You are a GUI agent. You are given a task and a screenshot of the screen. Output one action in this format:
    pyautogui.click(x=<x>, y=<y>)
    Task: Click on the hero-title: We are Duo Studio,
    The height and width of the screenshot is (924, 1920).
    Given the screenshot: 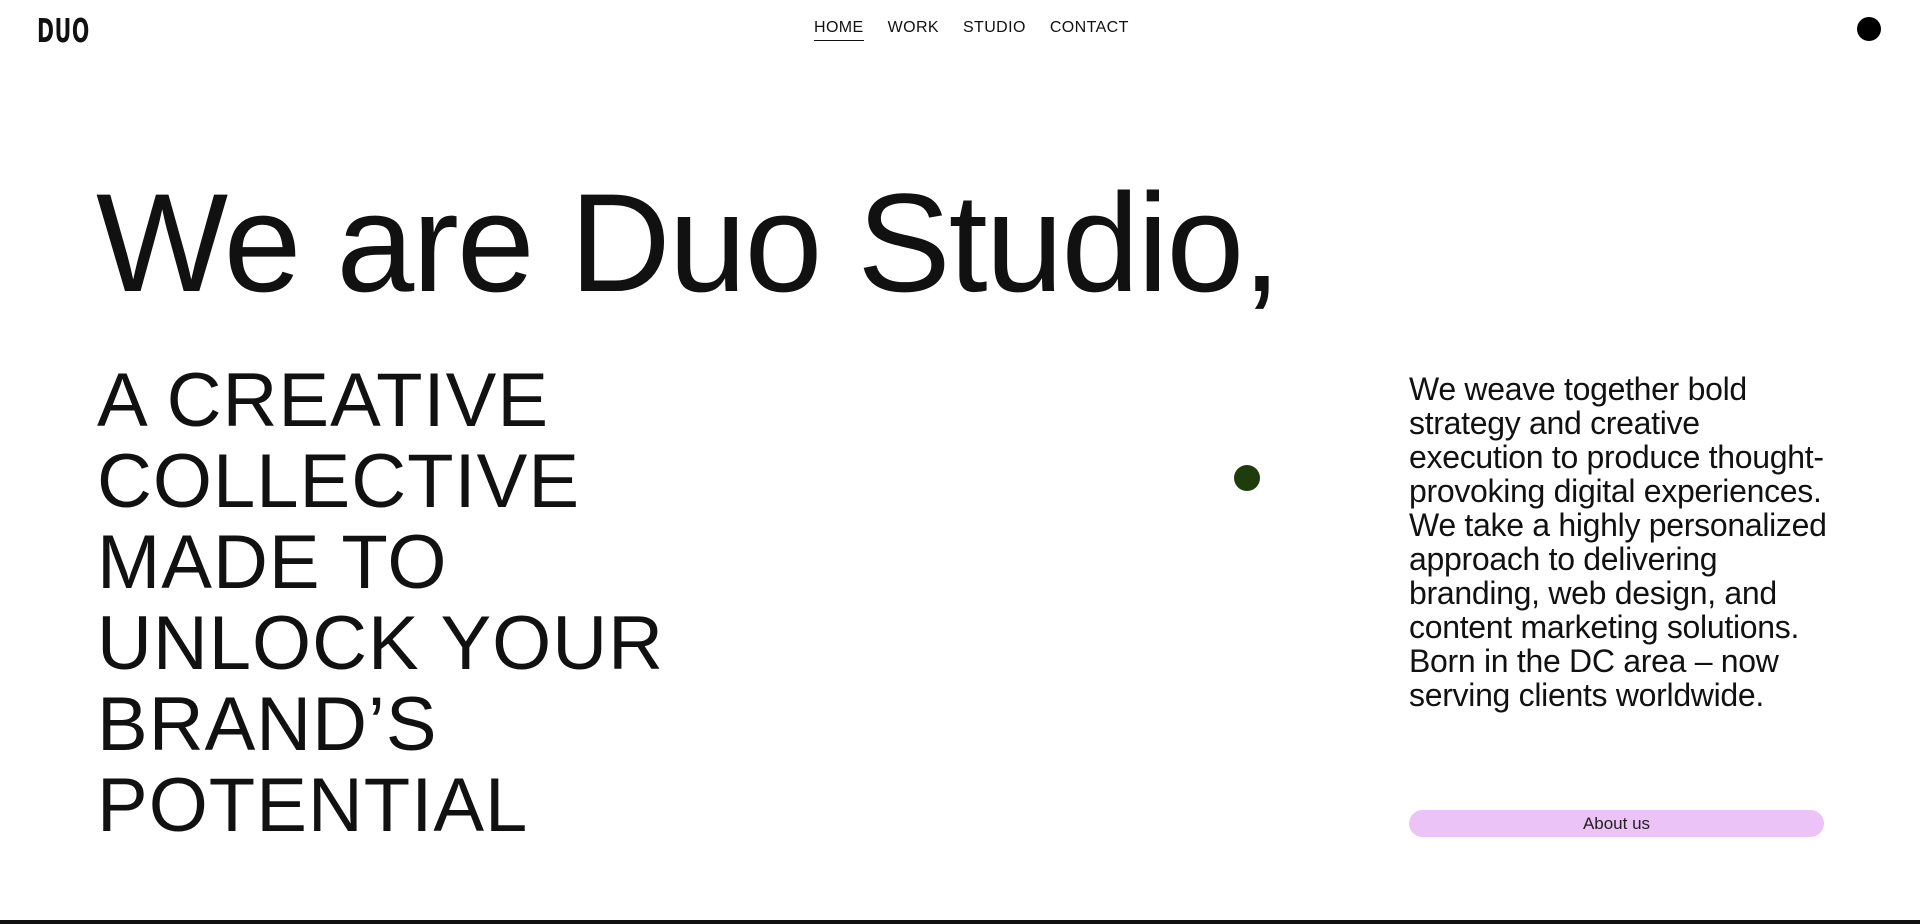 What is the action you would take?
    pyautogui.click(x=688, y=242)
    